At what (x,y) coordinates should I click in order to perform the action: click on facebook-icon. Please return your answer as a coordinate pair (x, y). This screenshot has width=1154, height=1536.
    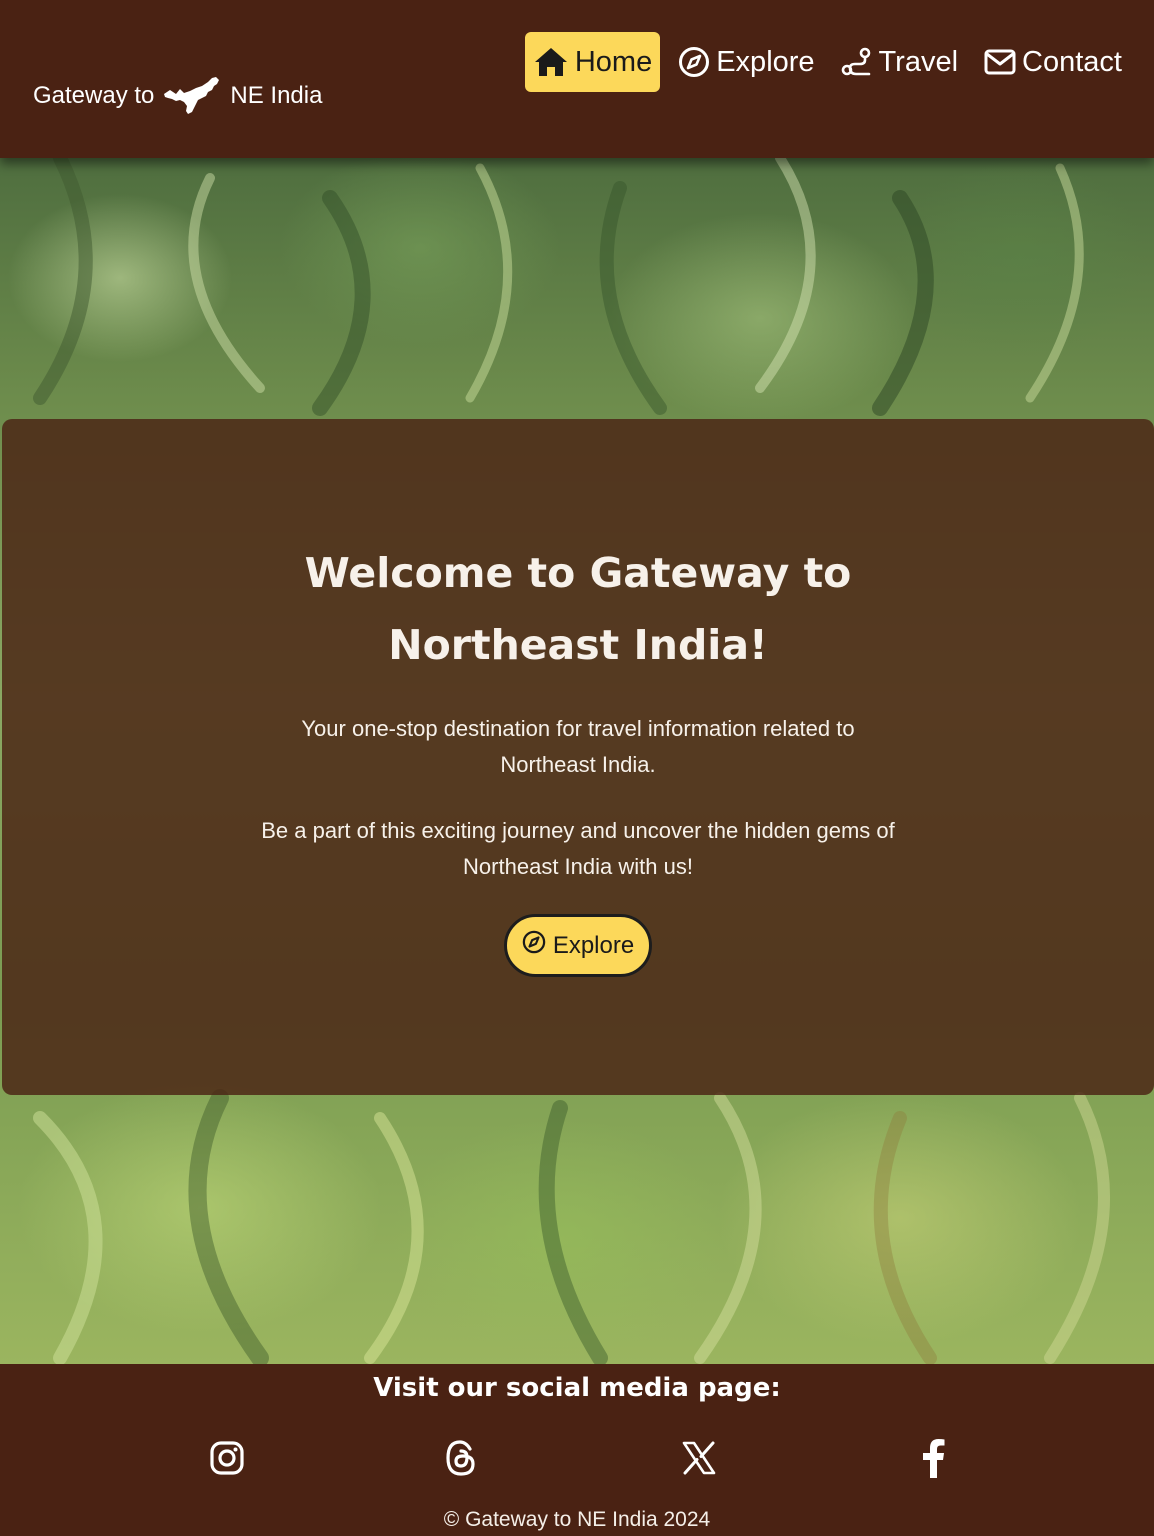
    Looking at the image, I should click on (933, 1460).